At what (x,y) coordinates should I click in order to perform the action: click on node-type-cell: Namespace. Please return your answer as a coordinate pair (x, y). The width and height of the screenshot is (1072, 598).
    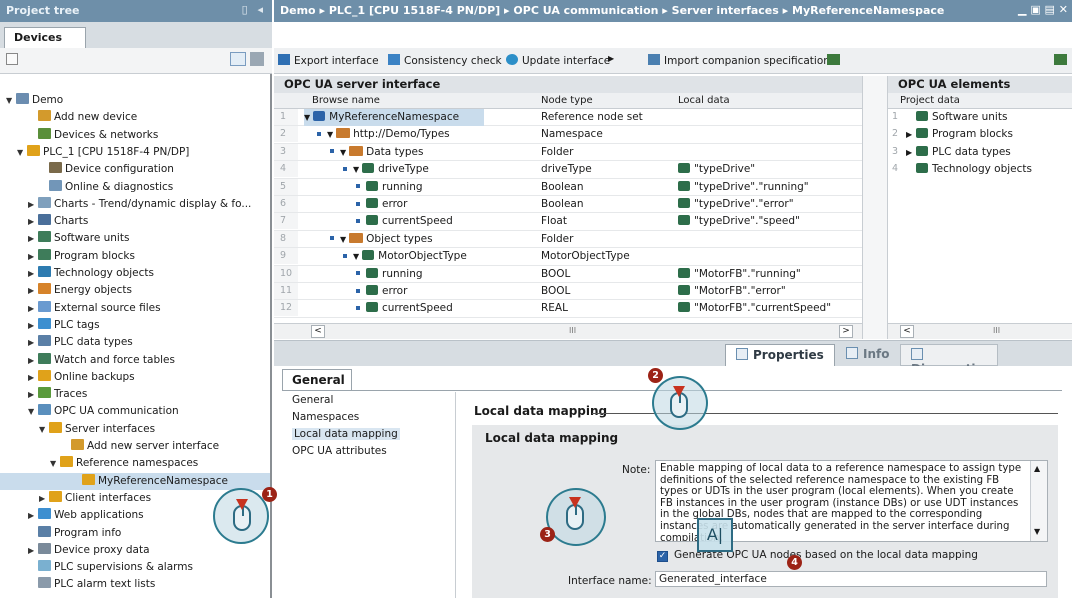
    Looking at the image, I should click on (572, 134).